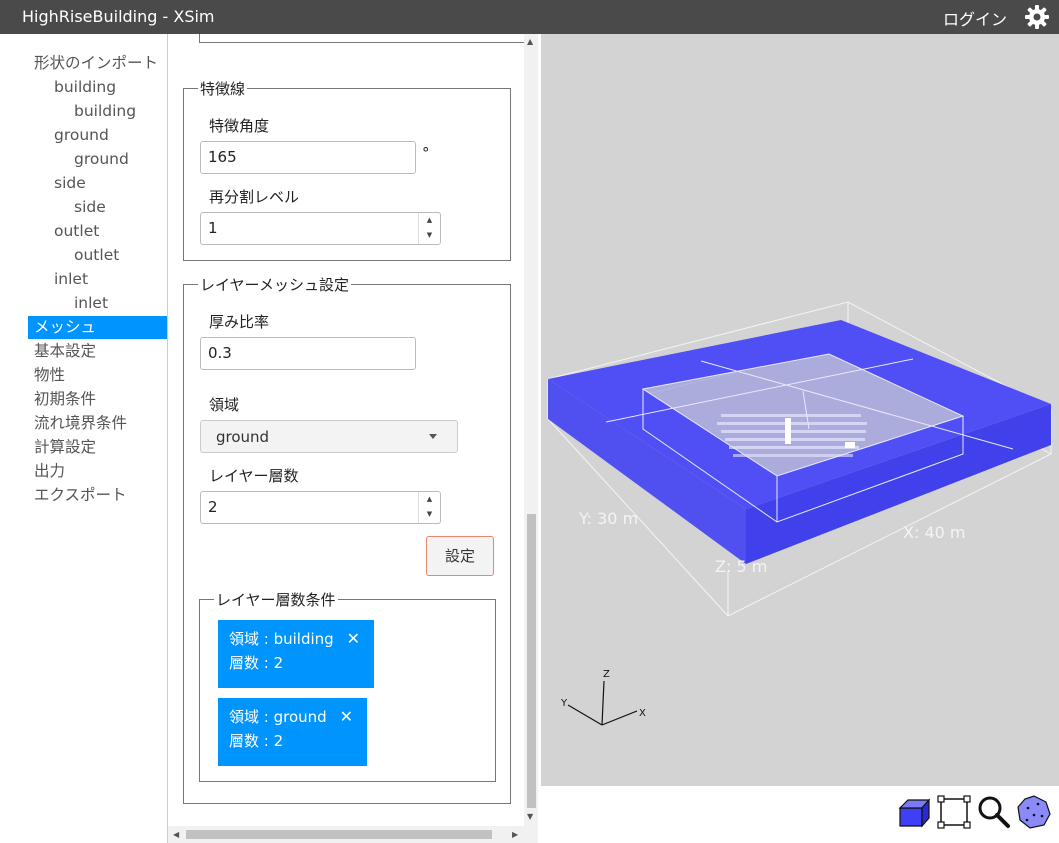 Image resolution: width=1059 pixels, height=843 pixels. I want to click on feature-line-legend: 特徴線, so click(223, 89).